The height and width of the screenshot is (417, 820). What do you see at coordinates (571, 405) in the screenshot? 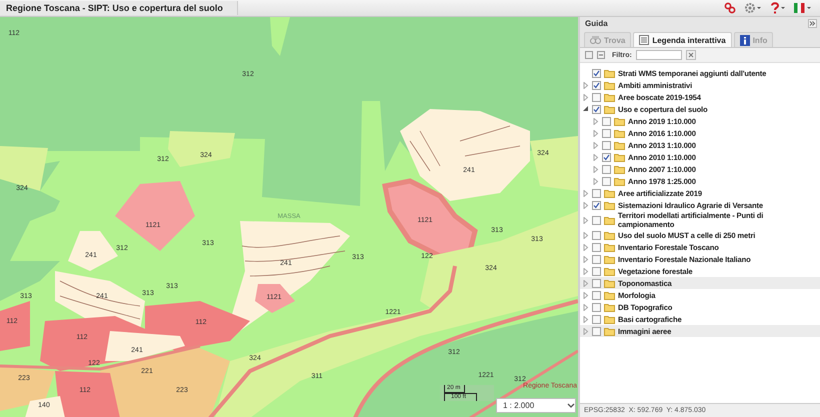
I see `caret-icon` at bounding box center [571, 405].